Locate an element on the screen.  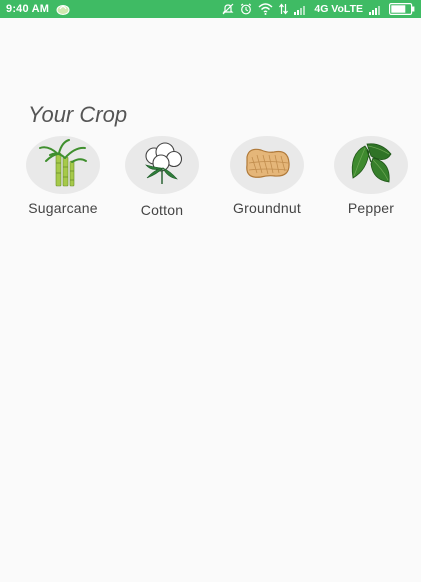
crop-item-pepper: Pepper is located at coordinates (371, 176).